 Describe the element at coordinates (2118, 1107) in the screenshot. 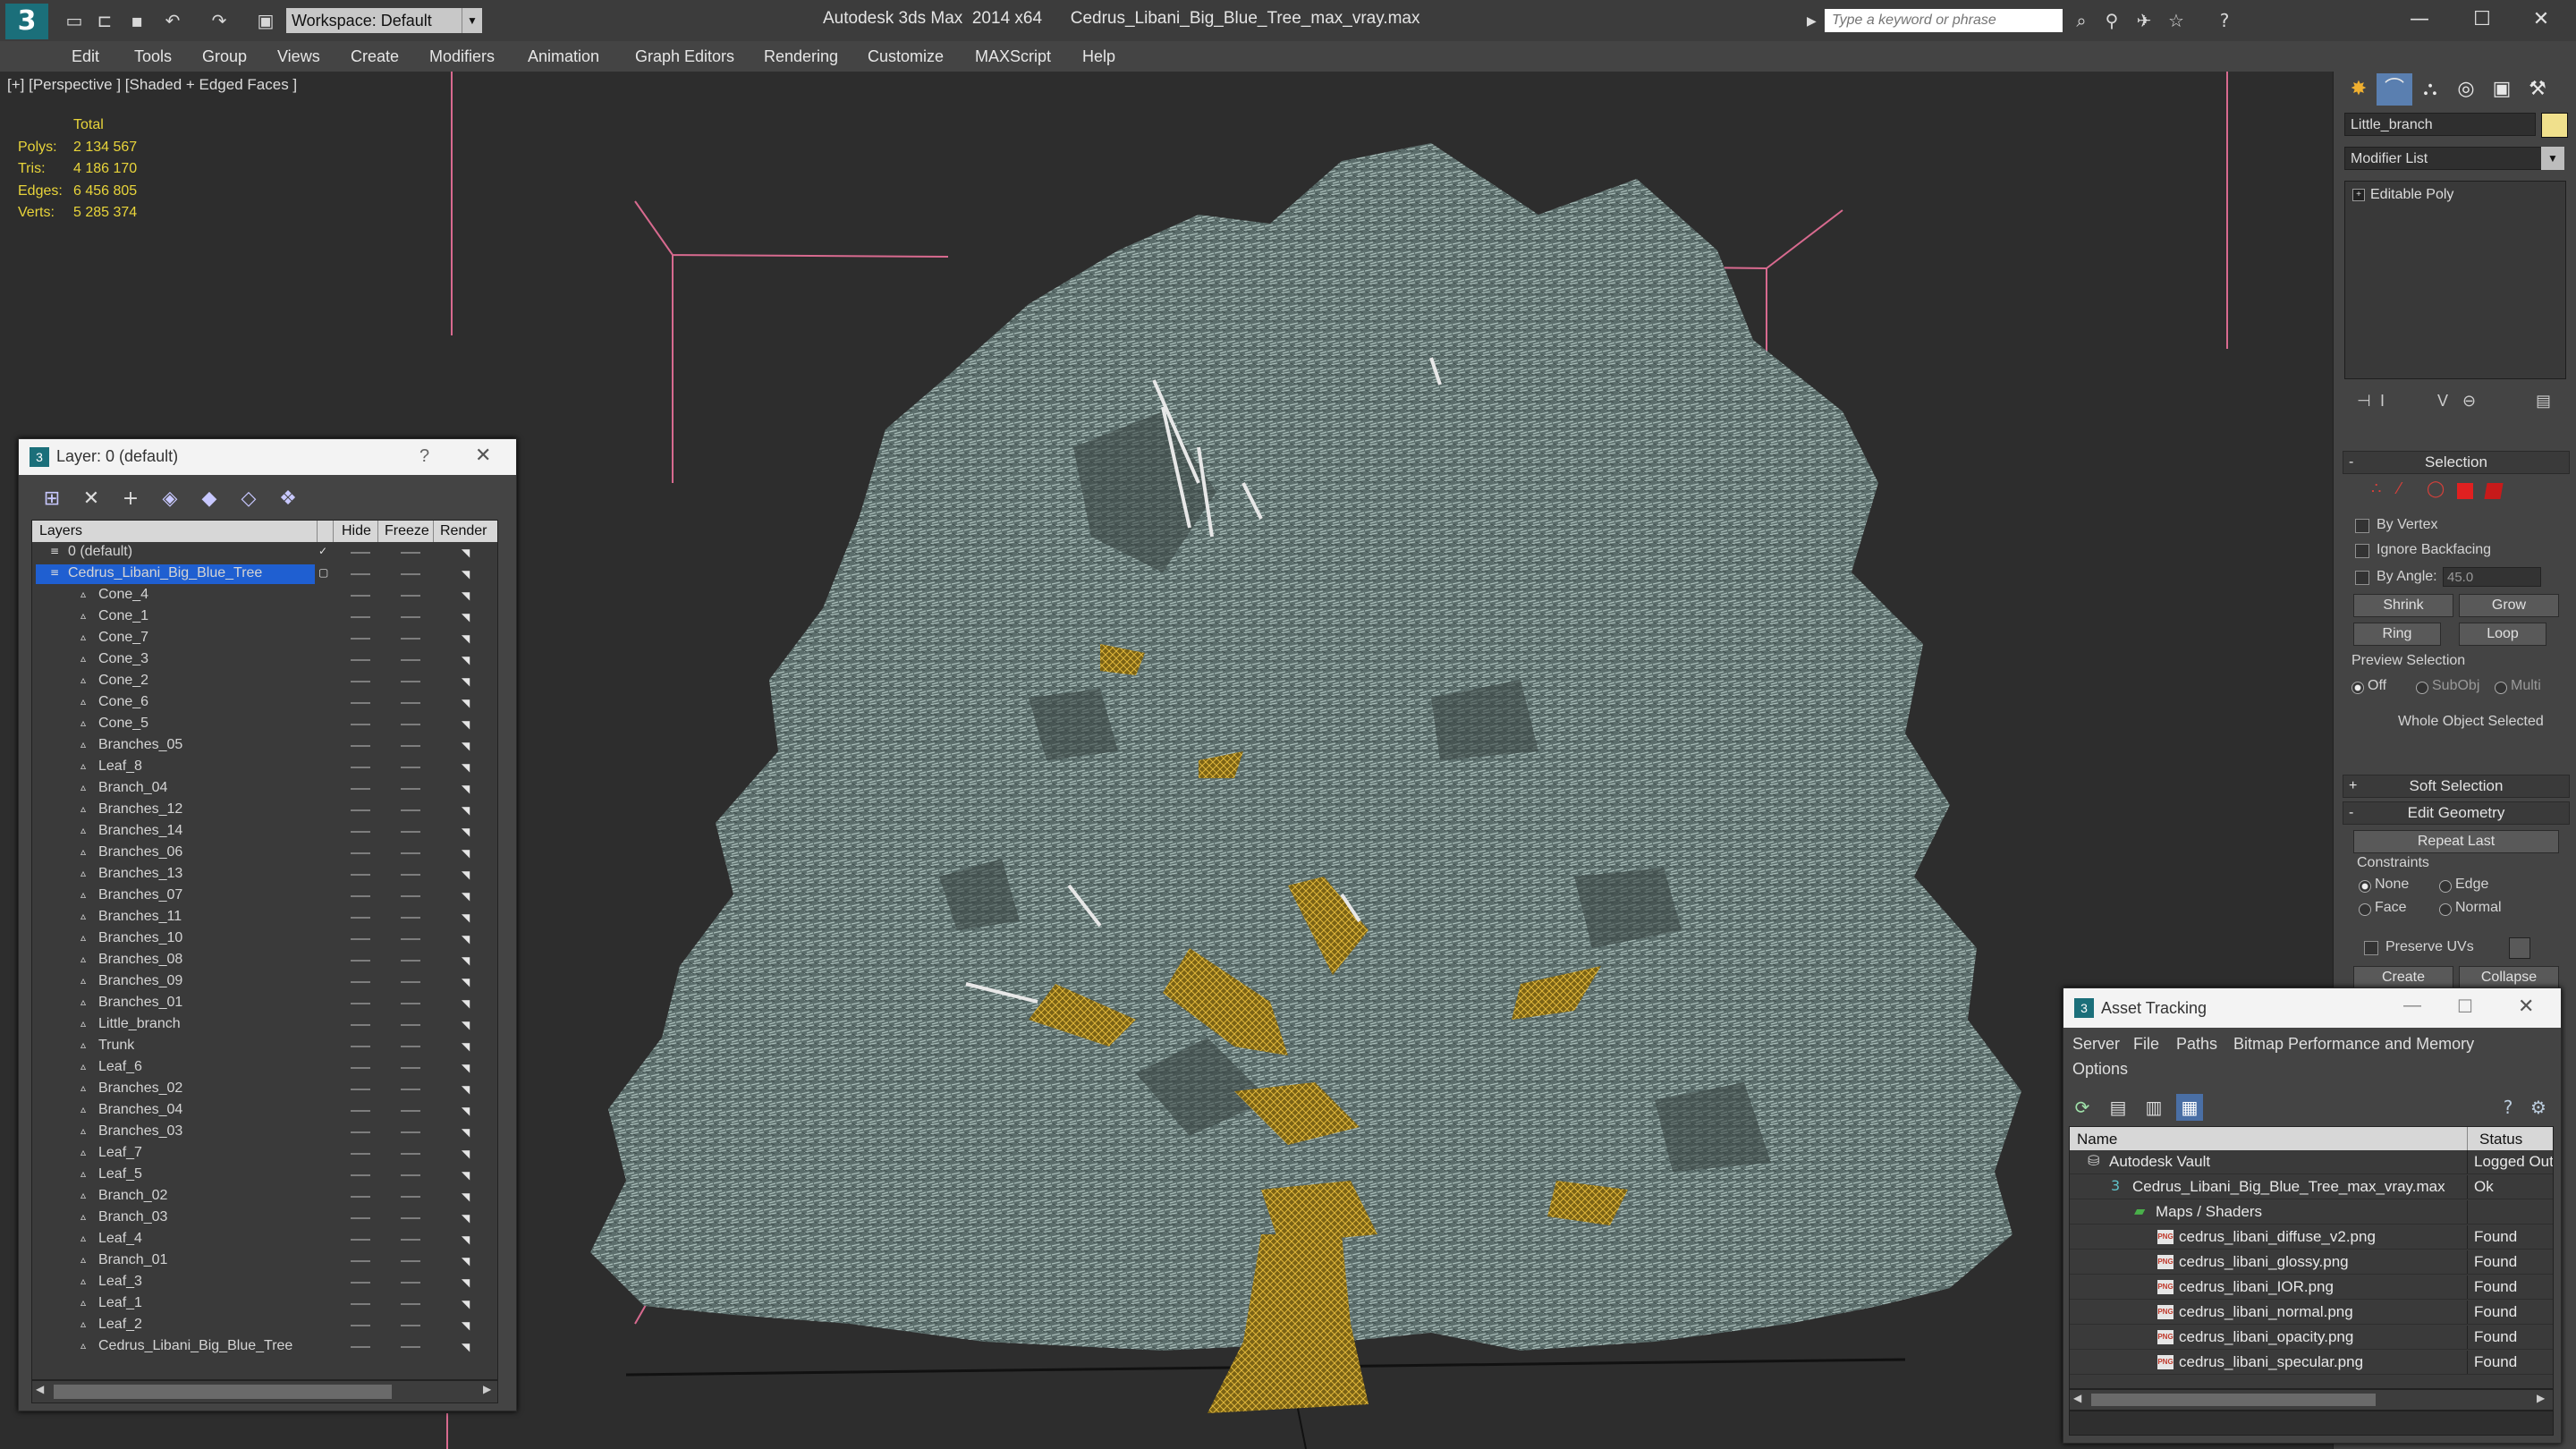

I see `list-view-icon: ▤` at that location.